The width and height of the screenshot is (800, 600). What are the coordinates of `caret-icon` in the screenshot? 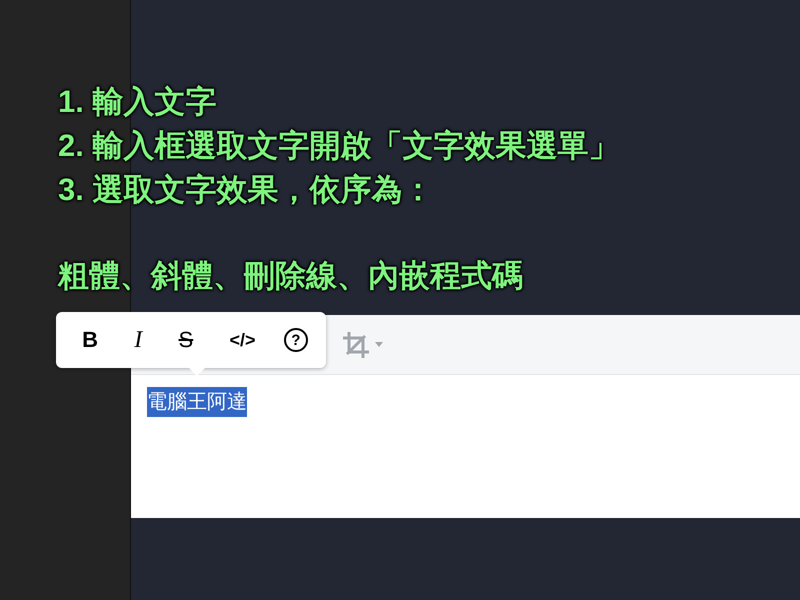 It's located at (379, 344).